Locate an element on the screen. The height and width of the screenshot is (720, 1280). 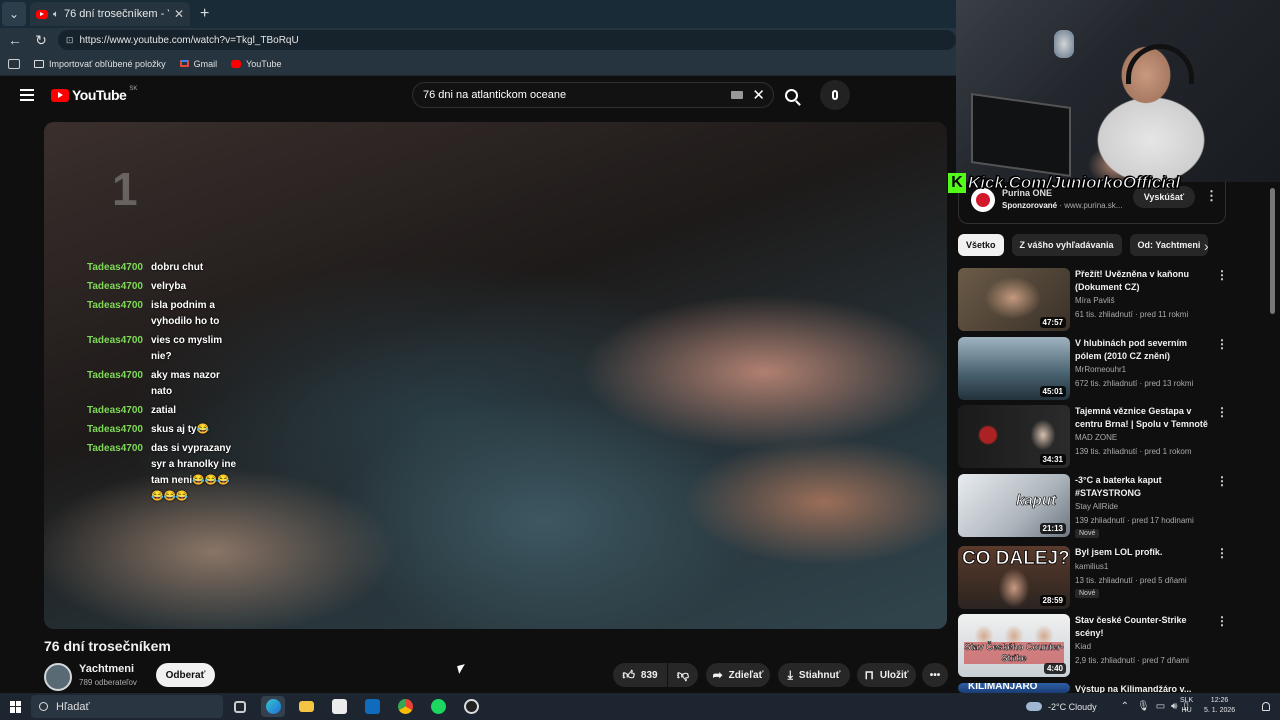
voice-search-button is located at coordinates (835, 95).